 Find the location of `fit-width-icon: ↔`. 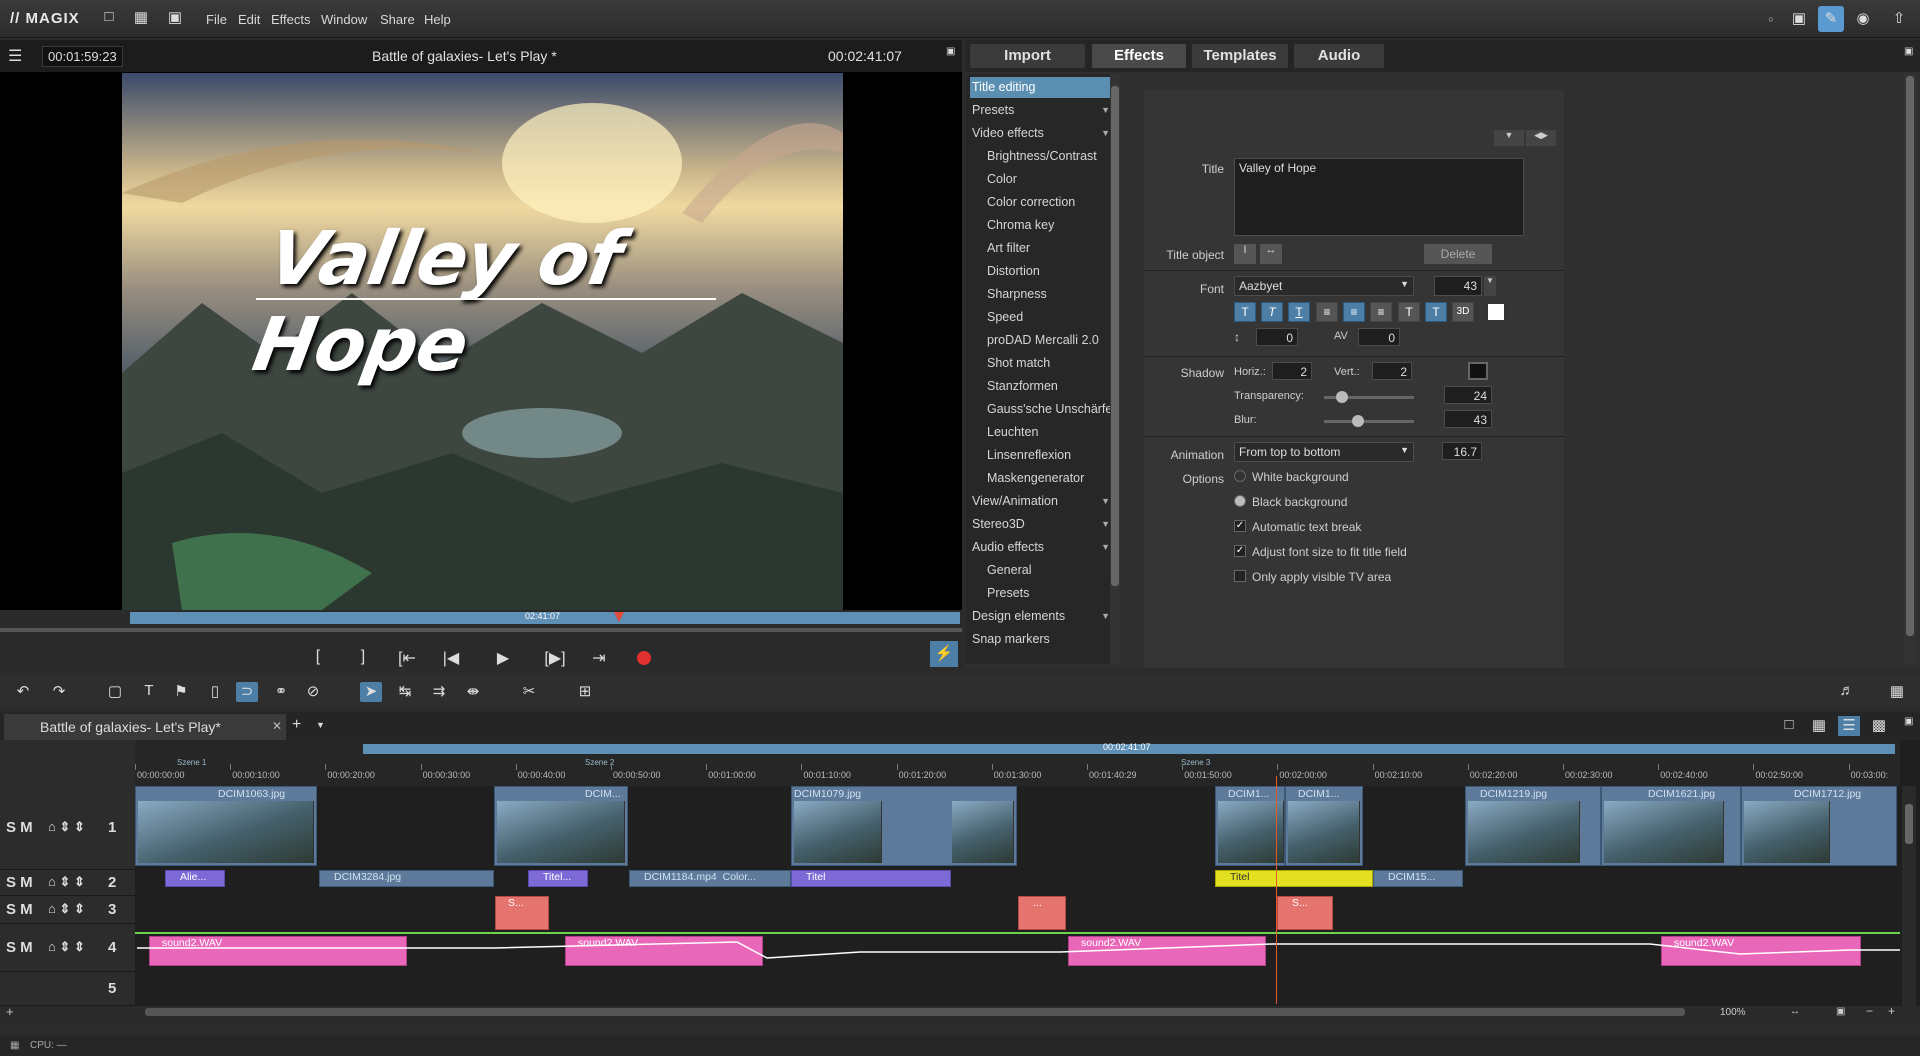

fit-width-icon: ↔ is located at coordinates (1271, 254).